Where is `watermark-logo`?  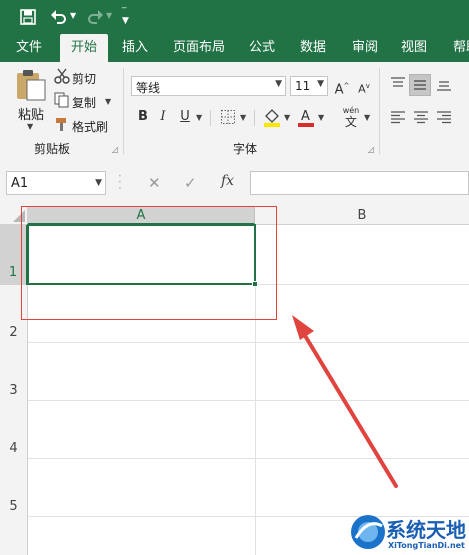 watermark-logo is located at coordinates (368, 532).